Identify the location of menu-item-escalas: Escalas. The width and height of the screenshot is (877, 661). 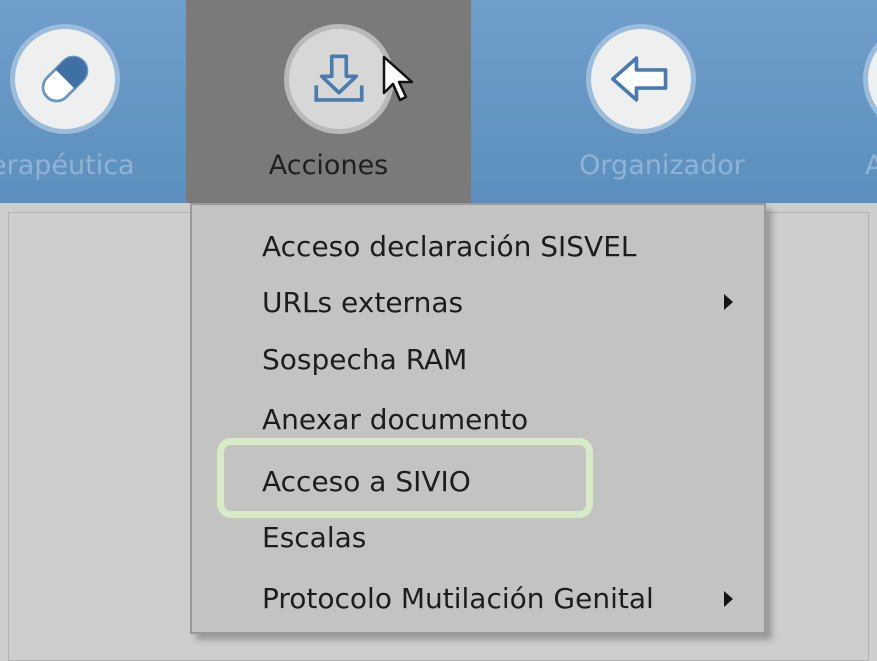
(314, 538).